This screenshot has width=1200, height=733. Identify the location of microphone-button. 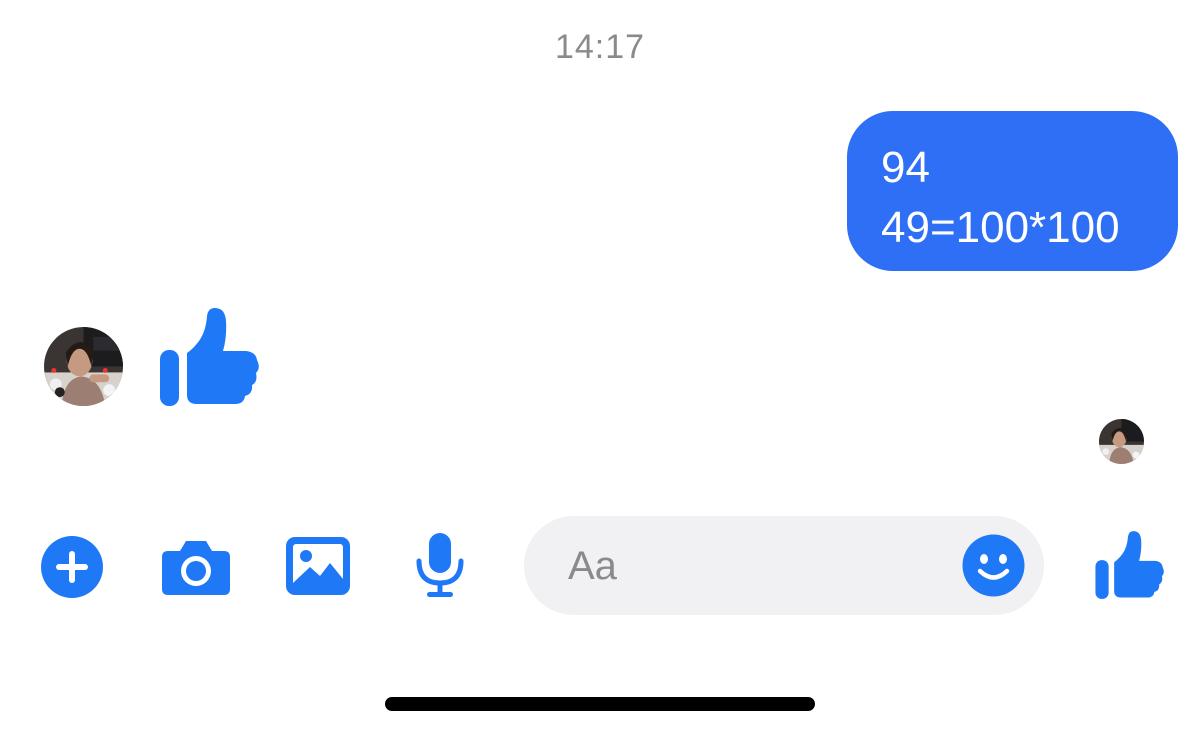
(440, 566).